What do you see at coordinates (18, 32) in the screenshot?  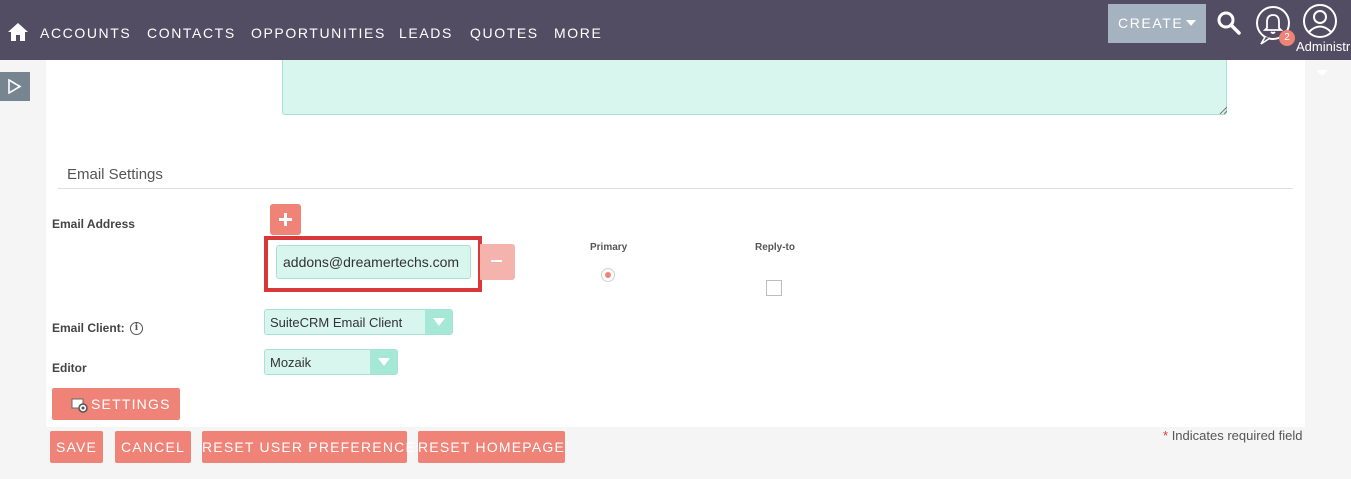 I see `home-icon` at bounding box center [18, 32].